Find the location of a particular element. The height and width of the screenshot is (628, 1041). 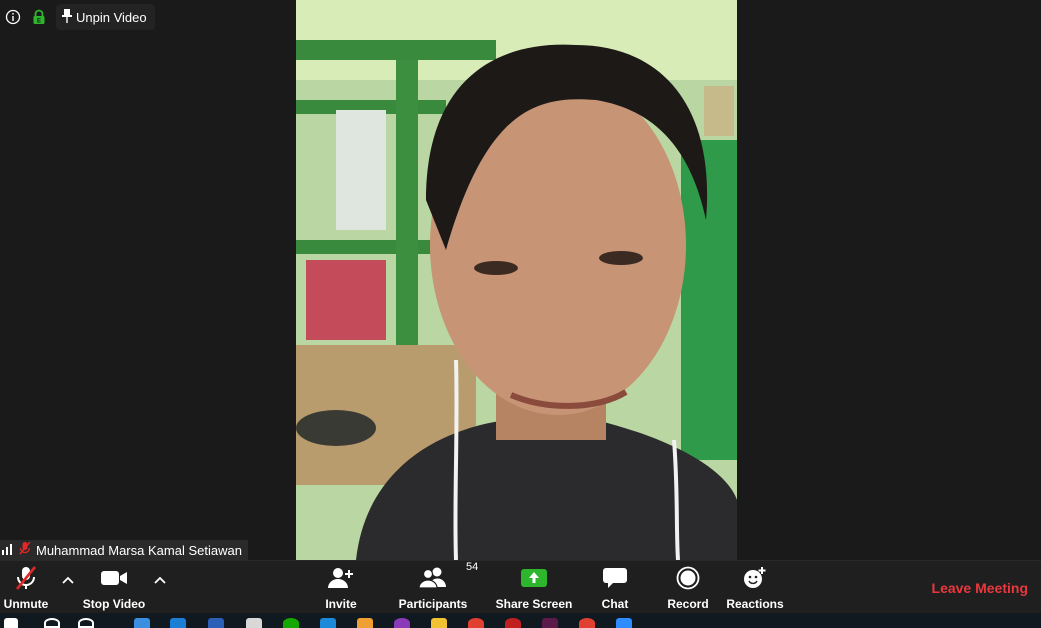

invite-button: Invite is located at coordinates (341, 589).